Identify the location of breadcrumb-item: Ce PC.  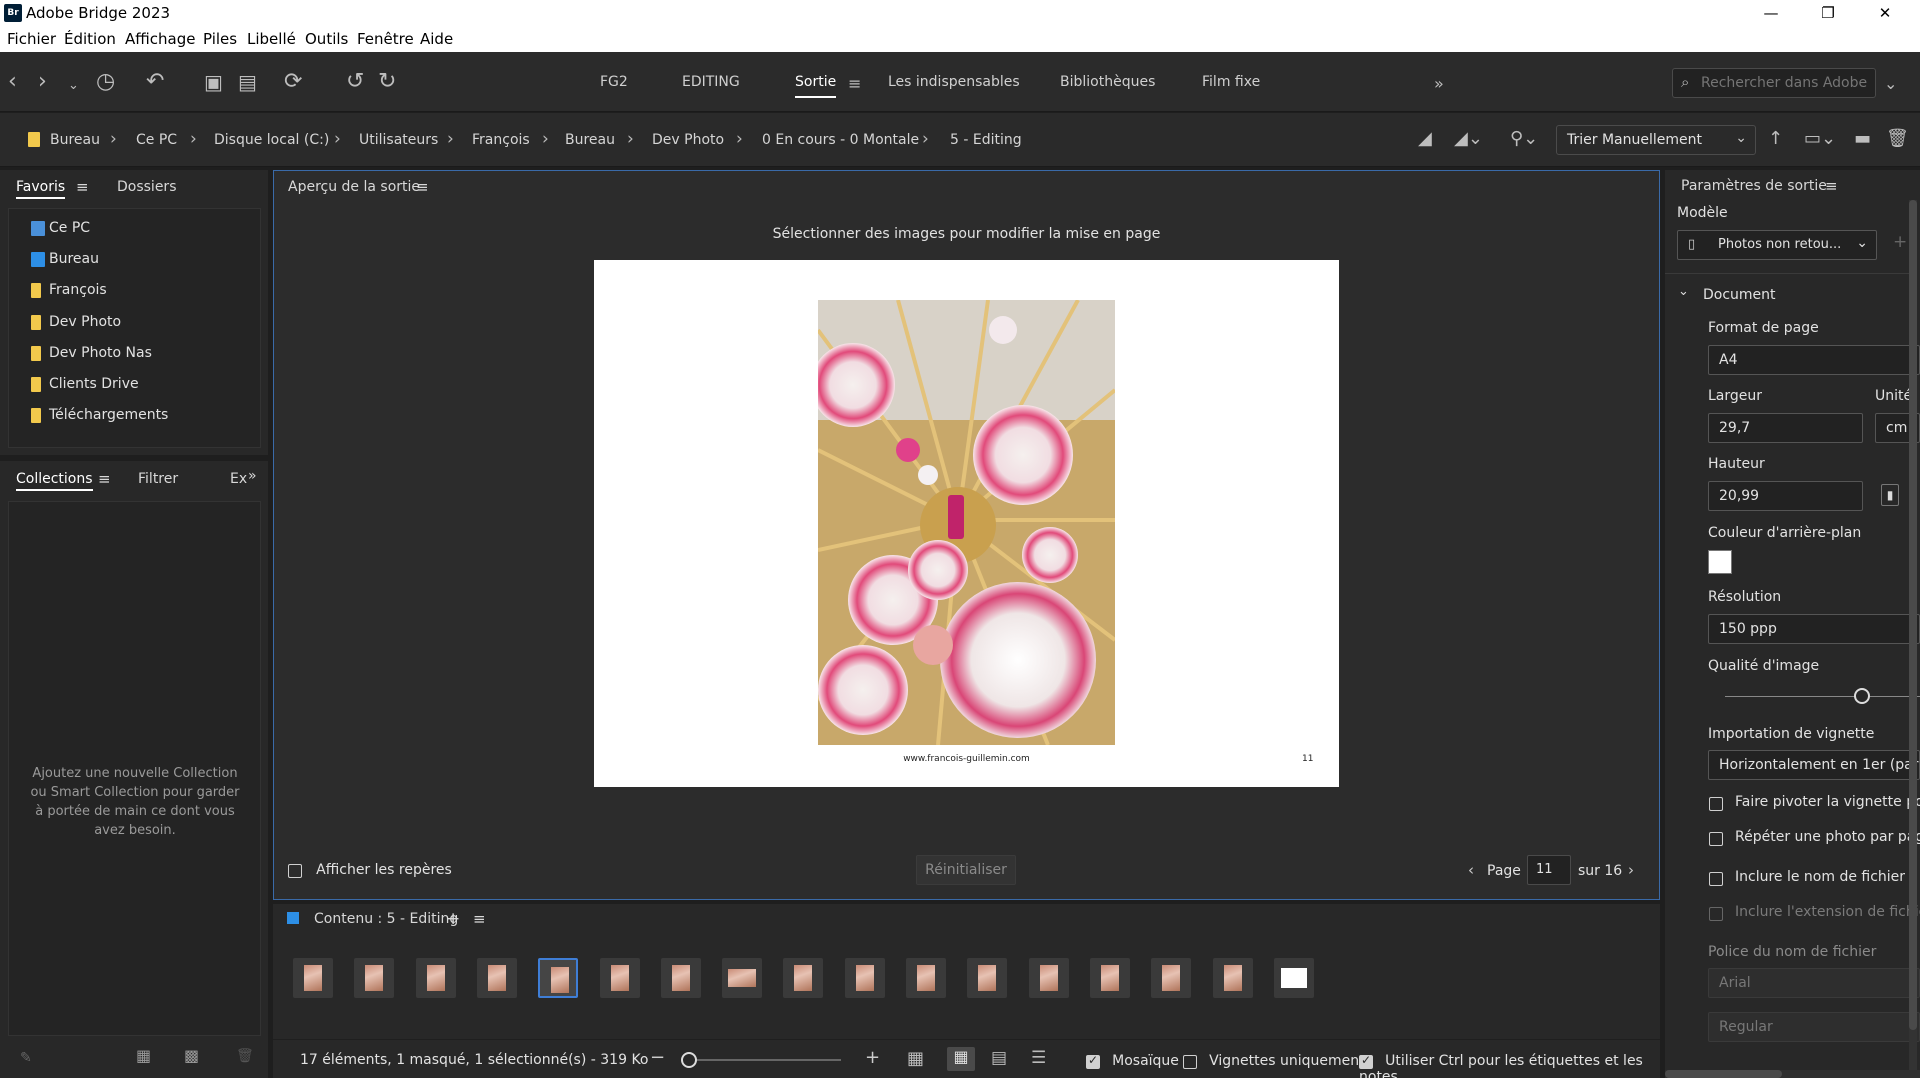
(156, 140).